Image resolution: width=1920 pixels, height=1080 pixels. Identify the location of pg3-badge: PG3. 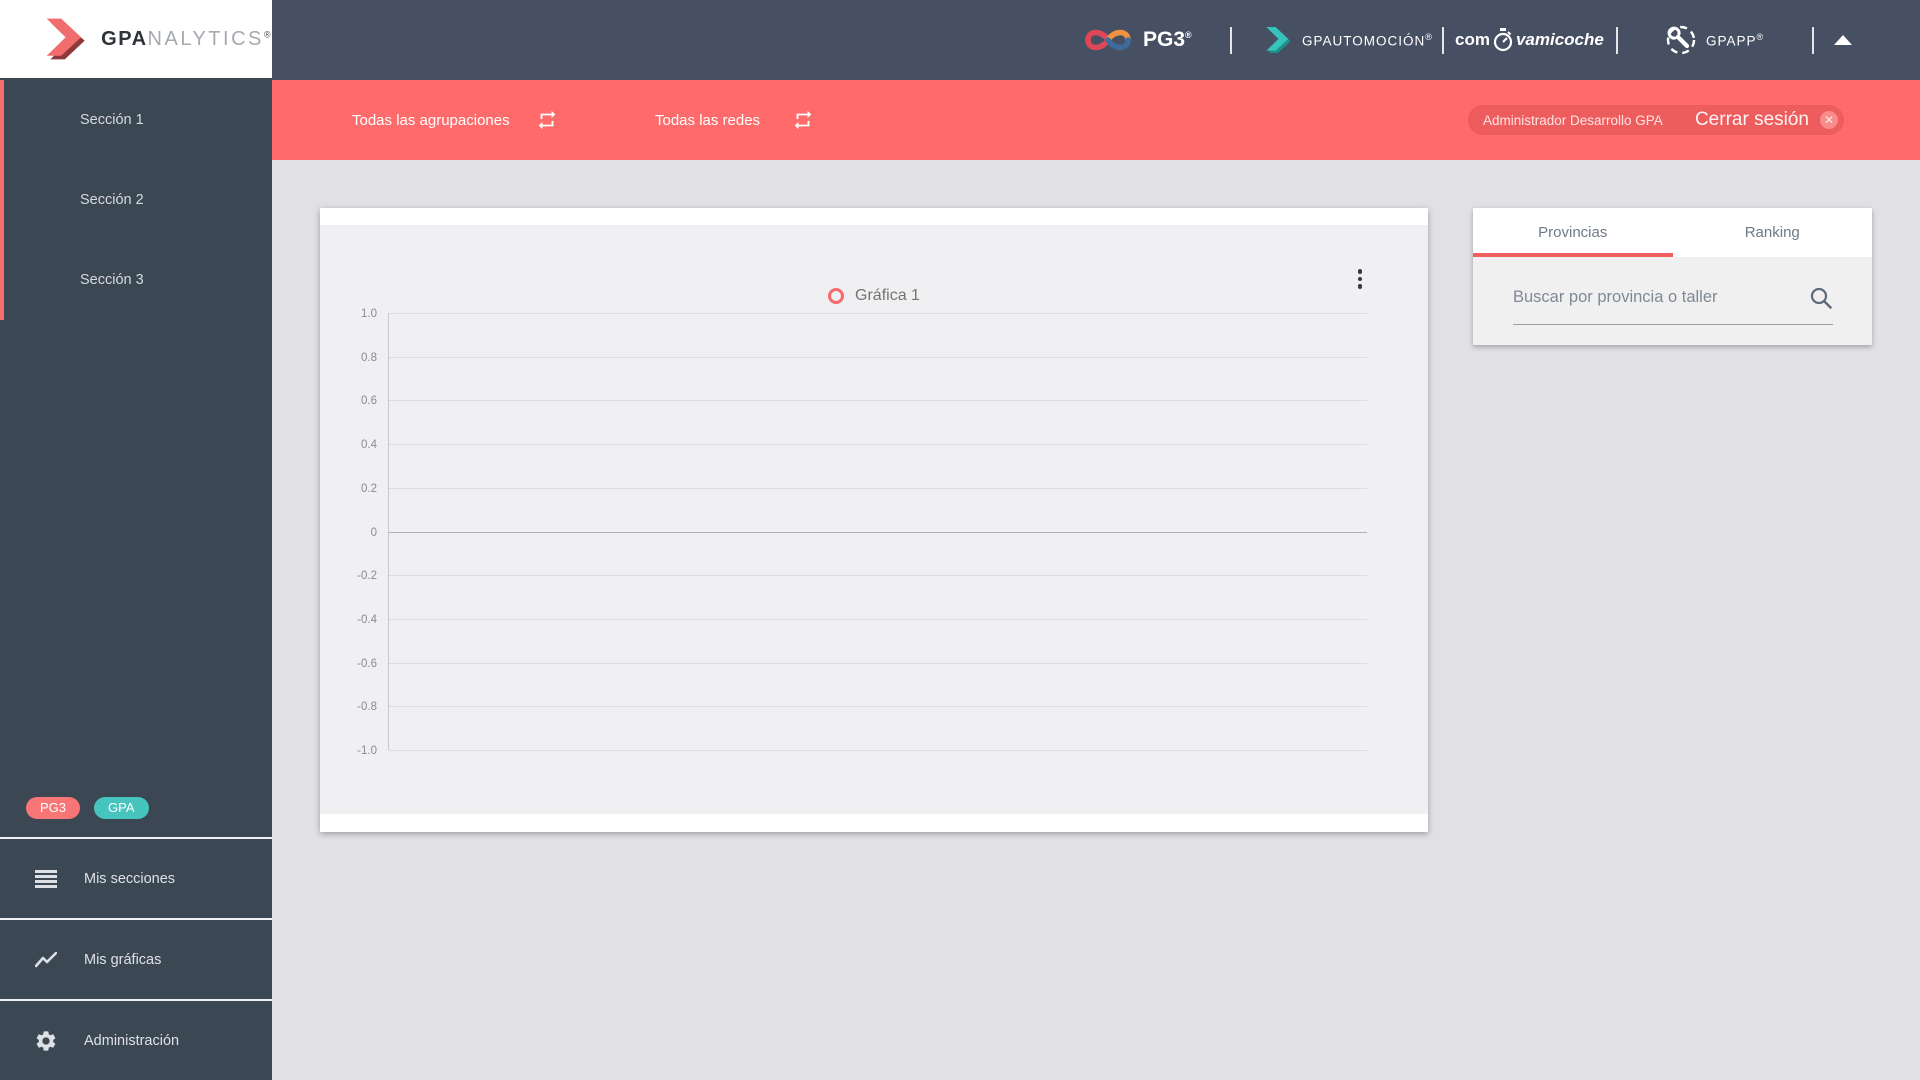
(53, 808).